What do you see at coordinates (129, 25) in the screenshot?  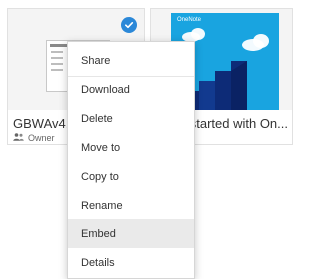 I see `selected-check-icon` at bounding box center [129, 25].